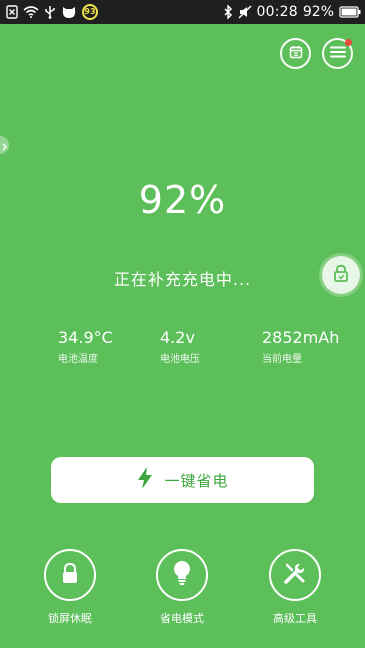 The height and width of the screenshot is (648, 365). I want to click on save-button-label: 一键省电, so click(196, 480).